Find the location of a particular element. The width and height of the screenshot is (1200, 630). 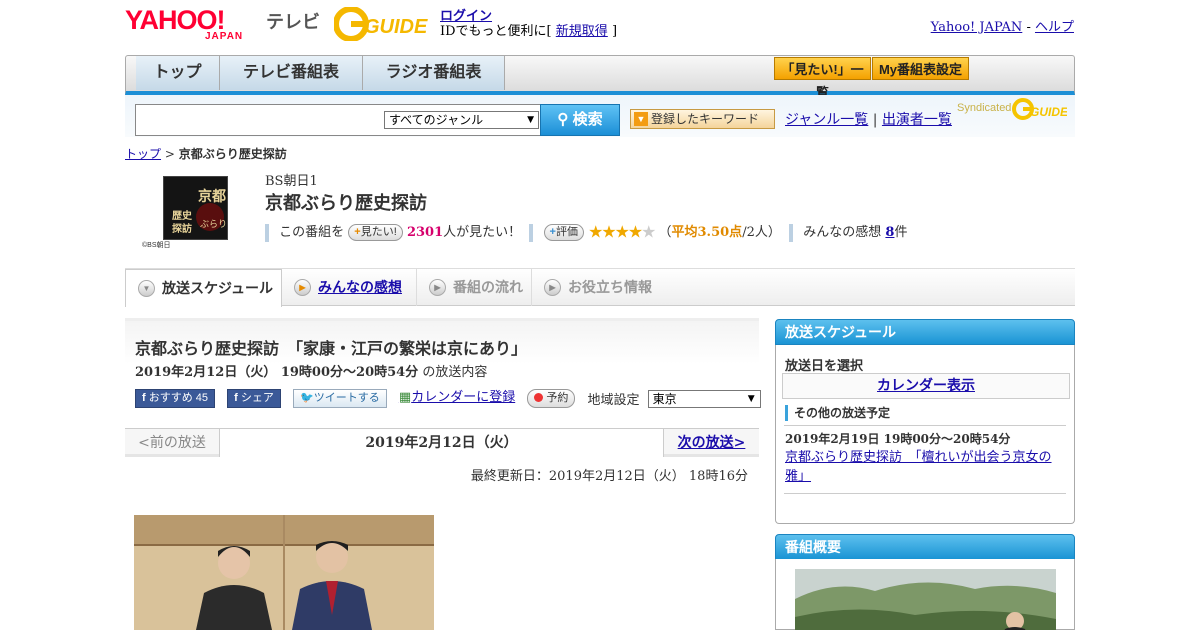

search-links: ジャンル一覧 | 出演者一覧 is located at coordinates (868, 119).